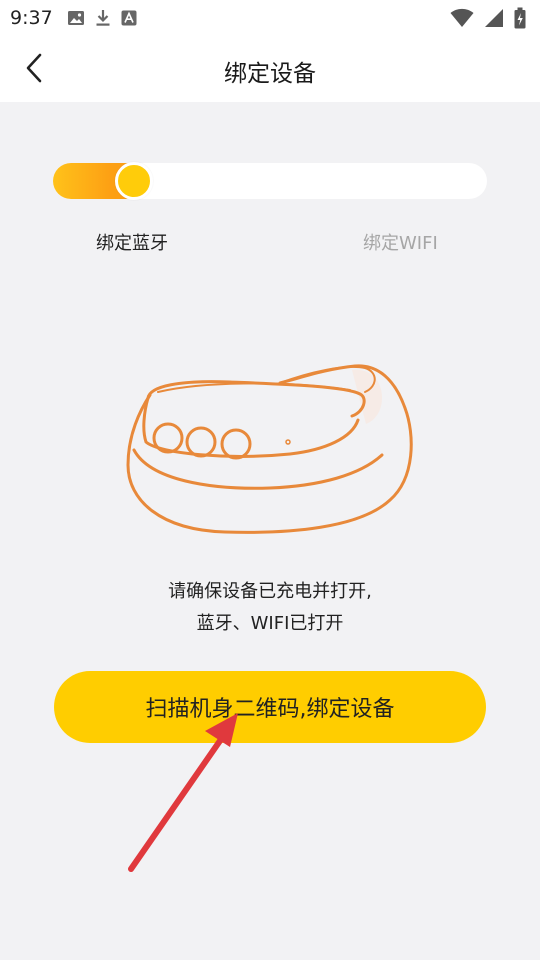 The image size is (540, 960). I want to click on smart-device-illustration, so click(269, 449).